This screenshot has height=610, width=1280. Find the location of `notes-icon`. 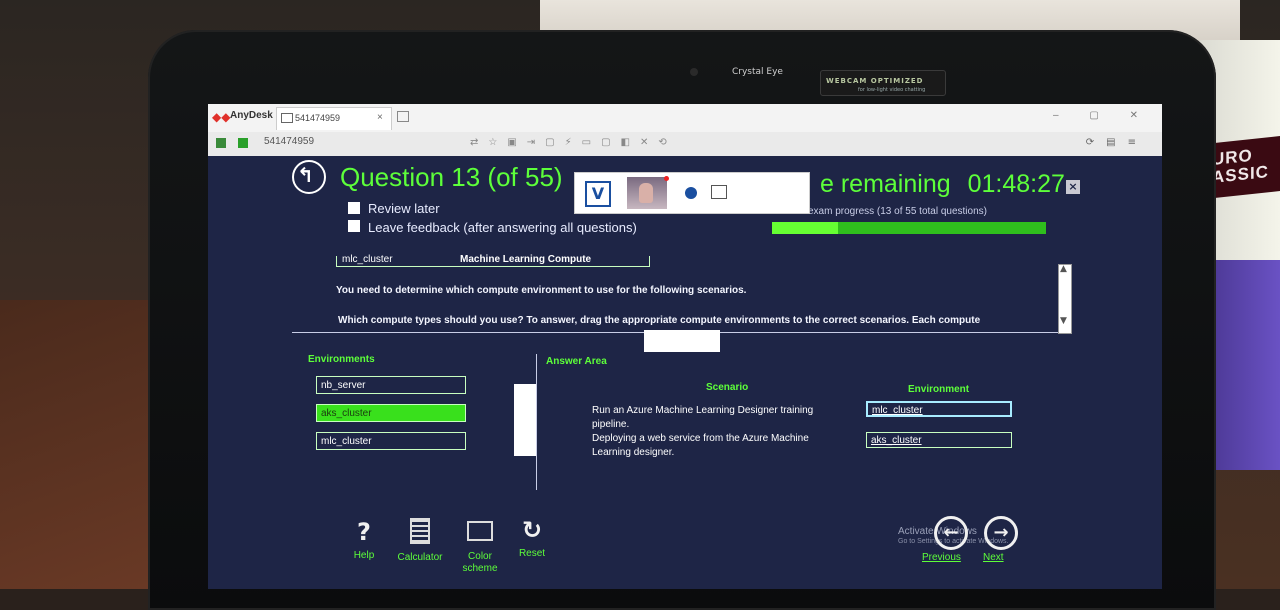

notes-icon is located at coordinates (719, 192).